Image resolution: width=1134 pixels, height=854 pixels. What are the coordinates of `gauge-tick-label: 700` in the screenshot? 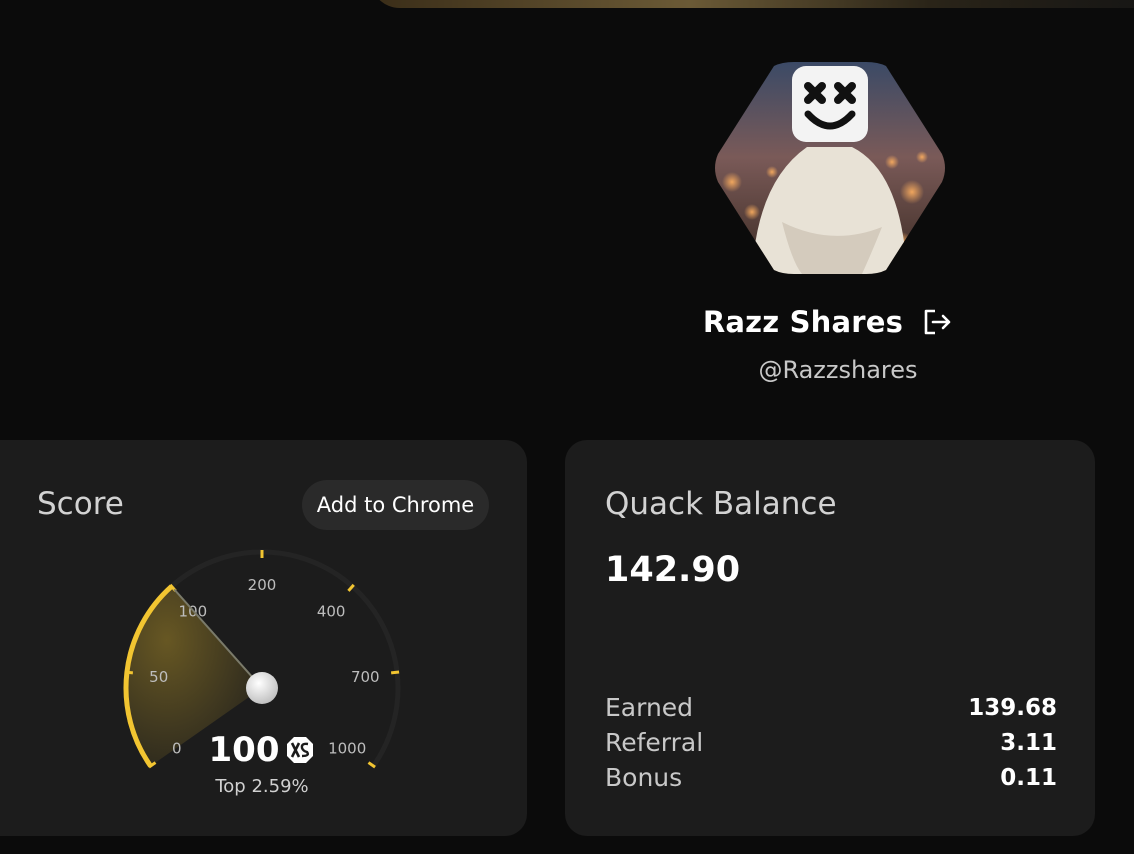 It's located at (365, 677).